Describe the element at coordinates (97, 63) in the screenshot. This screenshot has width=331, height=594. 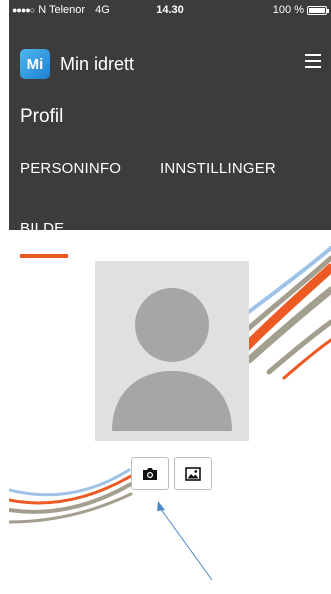
I see `app-title: Min idrett` at that location.